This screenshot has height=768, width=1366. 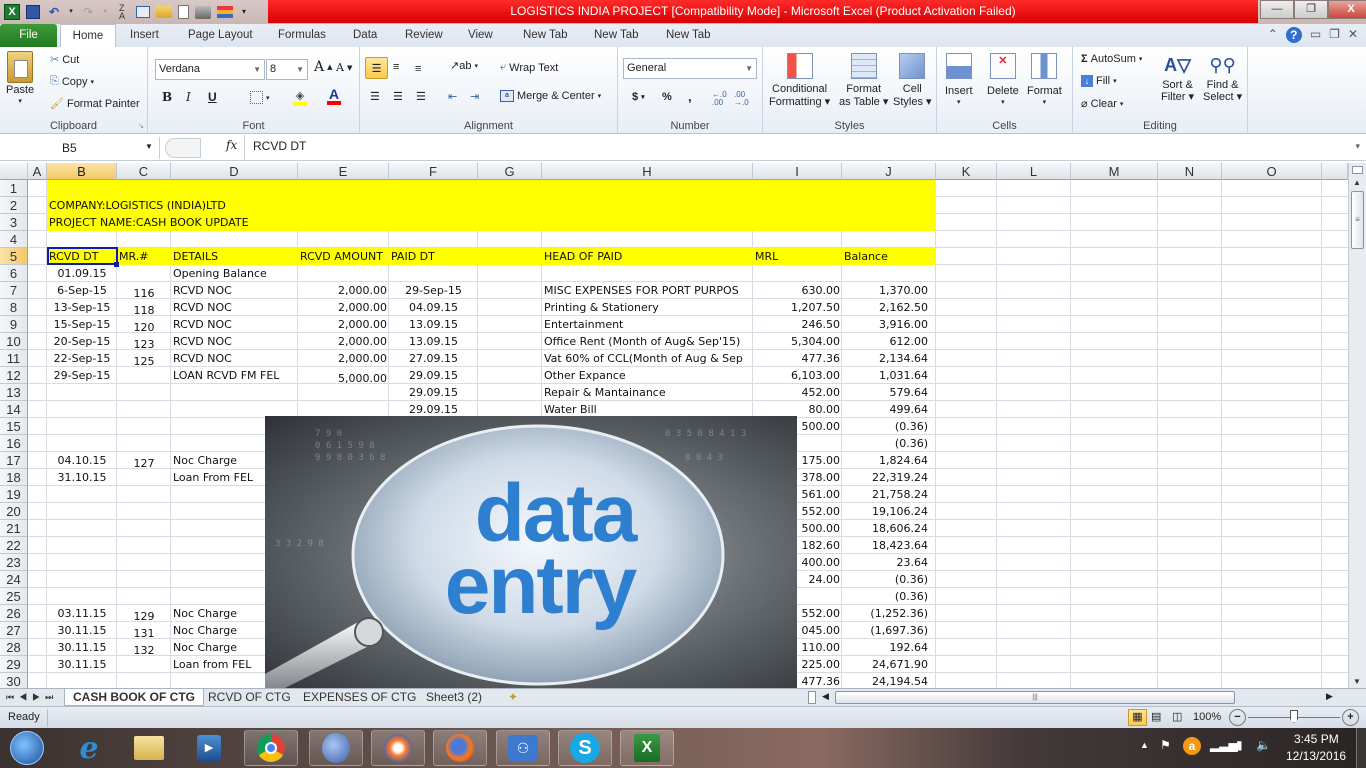 I want to click on form-icon, so click(x=143, y=12).